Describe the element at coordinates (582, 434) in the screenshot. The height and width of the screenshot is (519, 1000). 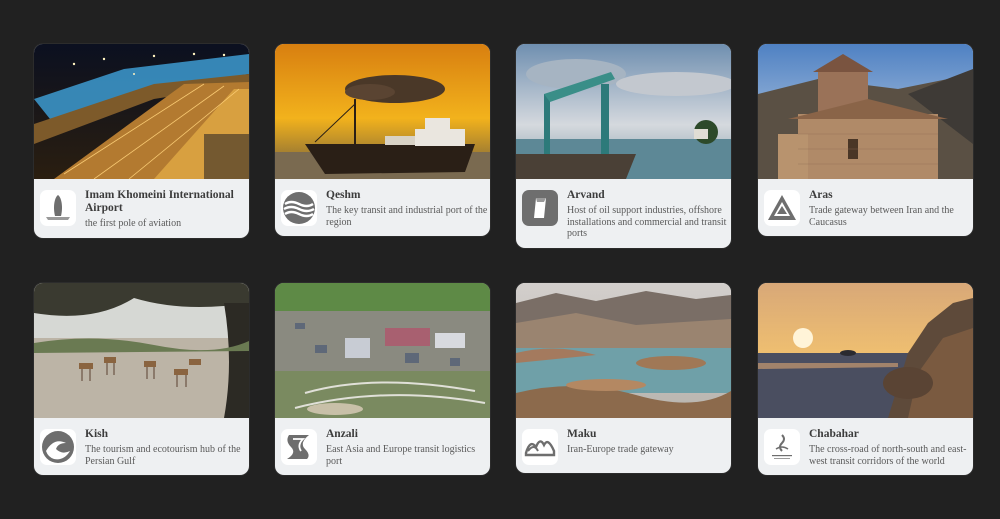
I see `zone-name: Maku` at that location.